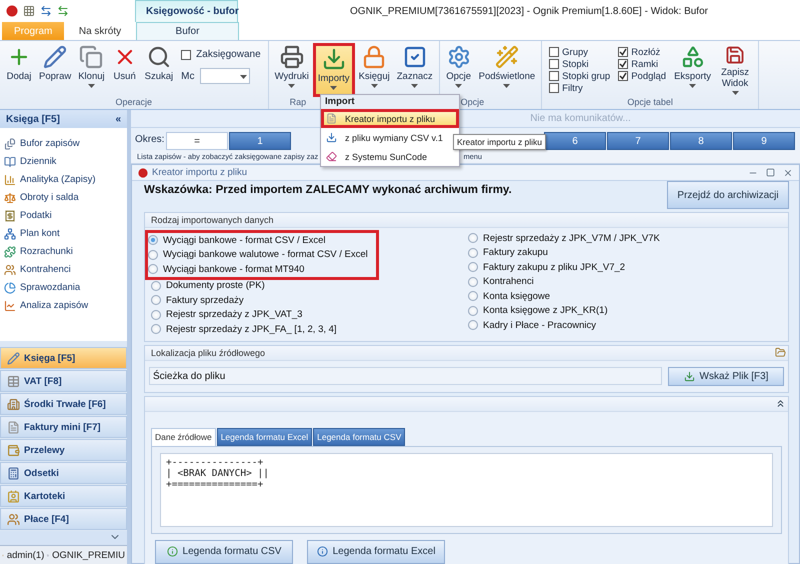 The height and width of the screenshot is (564, 800). What do you see at coordinates (208, 353) in the screenshot?
I see `group-title: Lokalizacja pliku źródłowego` at bounding box center [208, 353].